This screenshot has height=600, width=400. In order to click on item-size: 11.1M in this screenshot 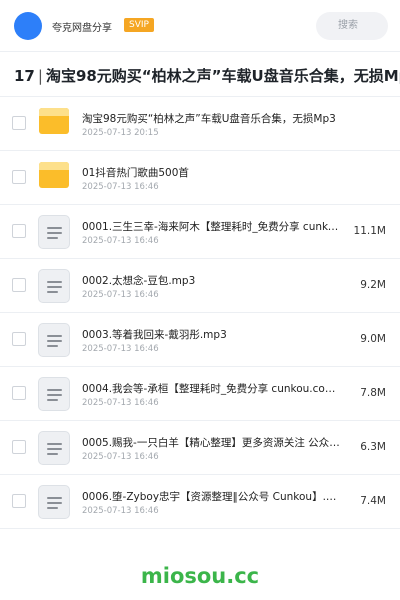, I will do `click(369, 231)`.